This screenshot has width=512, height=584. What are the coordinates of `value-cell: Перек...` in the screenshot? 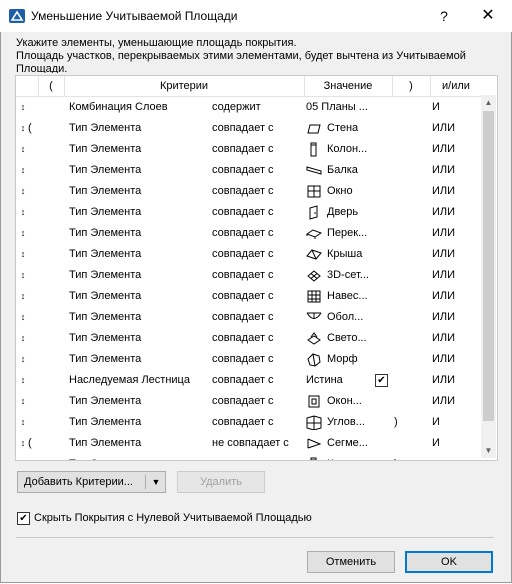 It's located at (358, 233).